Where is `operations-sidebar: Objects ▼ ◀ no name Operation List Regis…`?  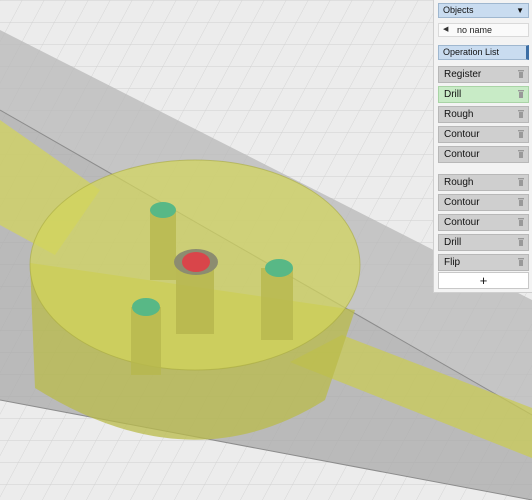
operations-sidebar: Objects ▼ ◀ no name Operation List Regis… is located at coordinates (482, 146).